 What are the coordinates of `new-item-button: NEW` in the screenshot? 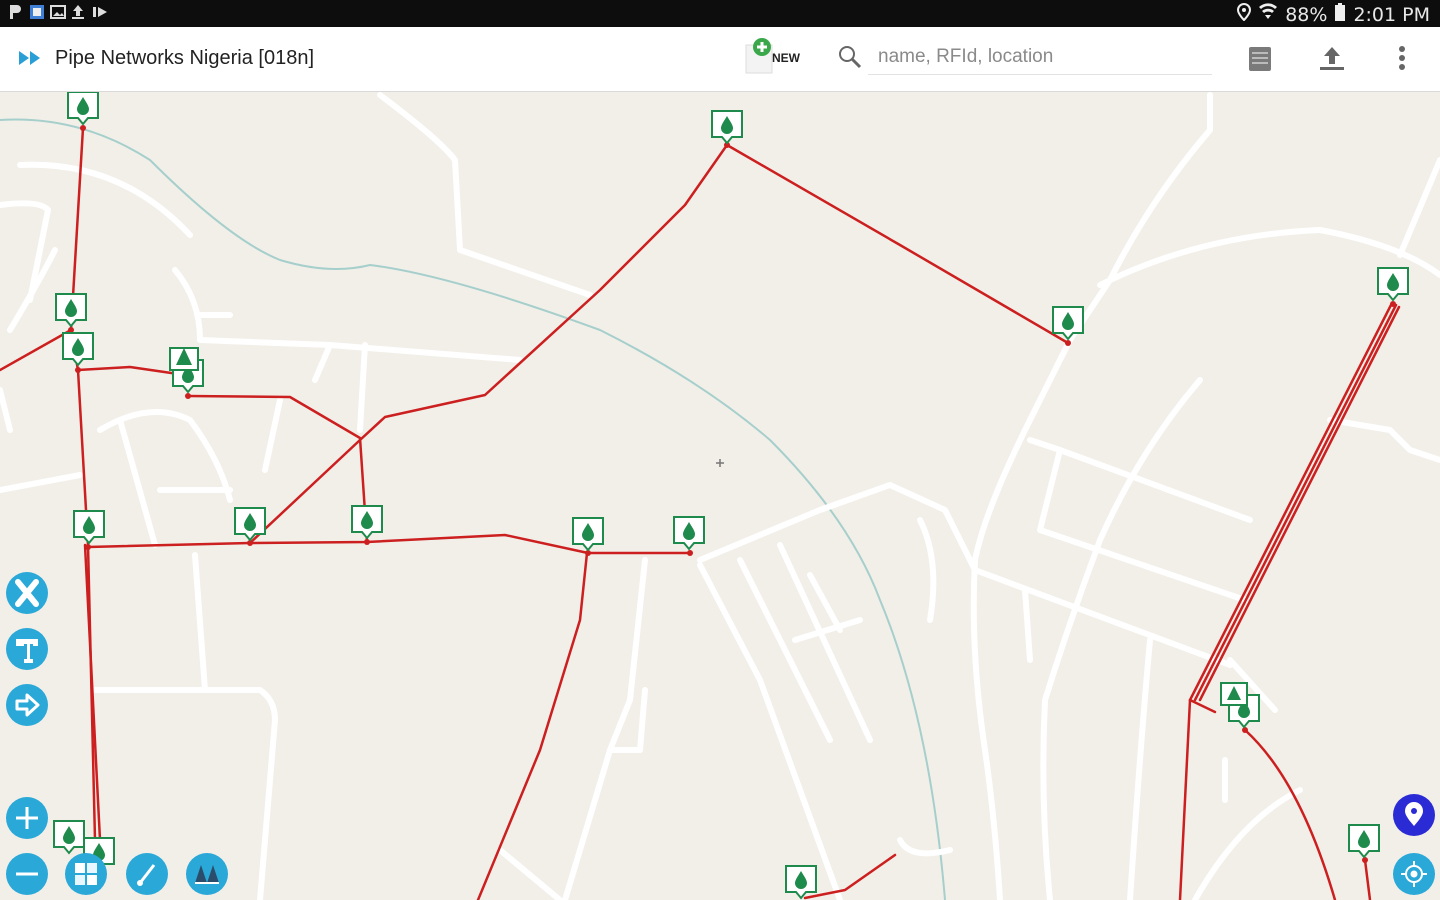 It's located at (778, 59).